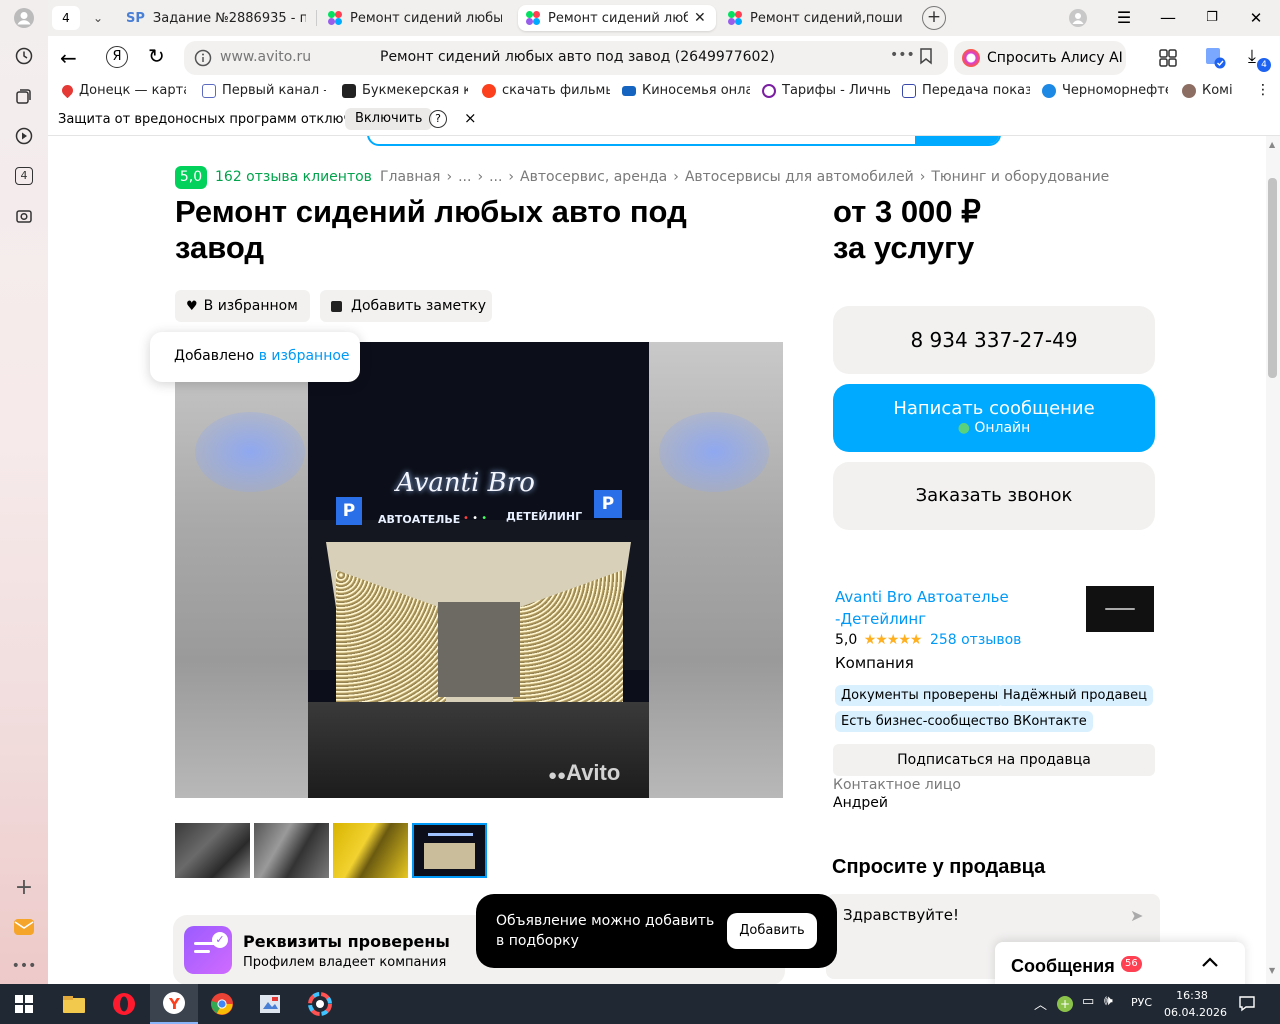  I want to click on site-info-icon, so click(203, 60).